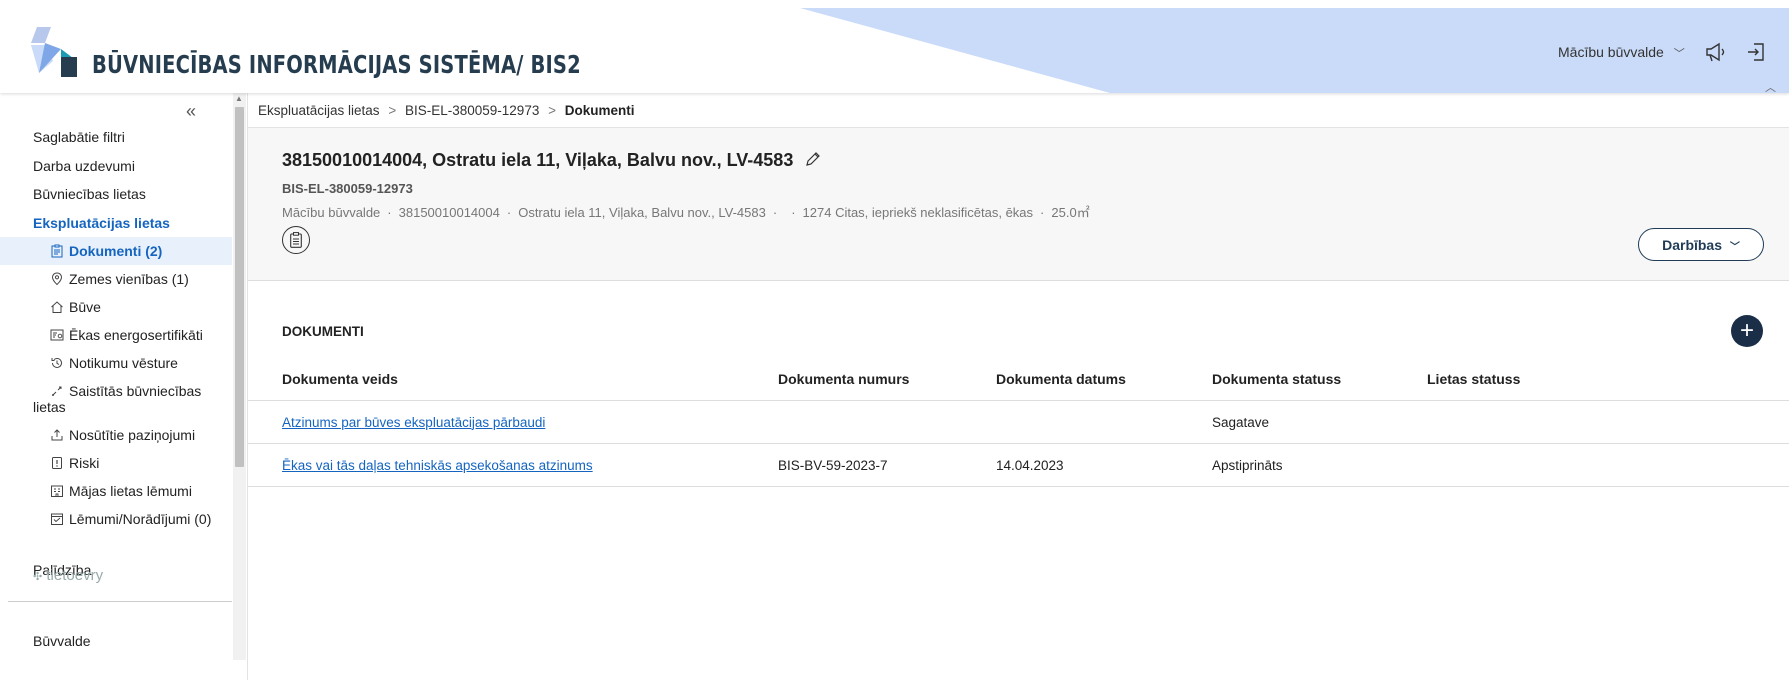 The height and width of the screenshot is (680, 1789). I want to click on energy-certificate-icon, so click(57, 335).